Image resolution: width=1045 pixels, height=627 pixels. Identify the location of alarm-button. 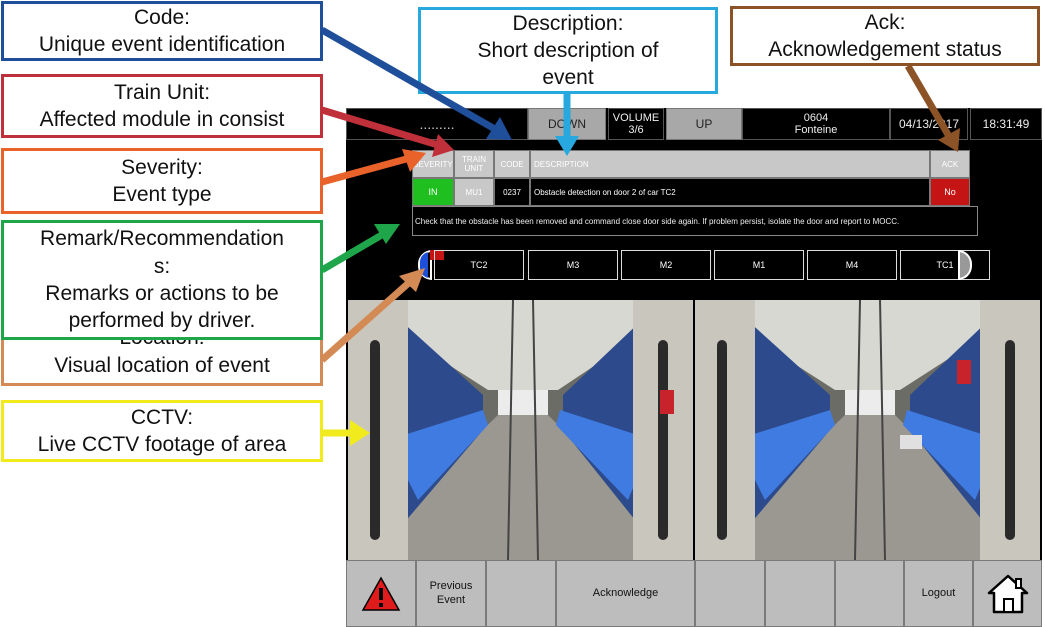
(381, 593).